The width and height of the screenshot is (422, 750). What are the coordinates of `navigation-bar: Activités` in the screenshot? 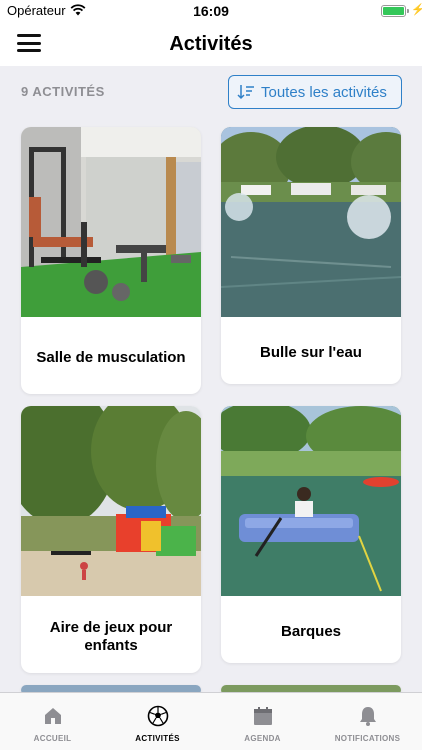 It's located at (211, 44).